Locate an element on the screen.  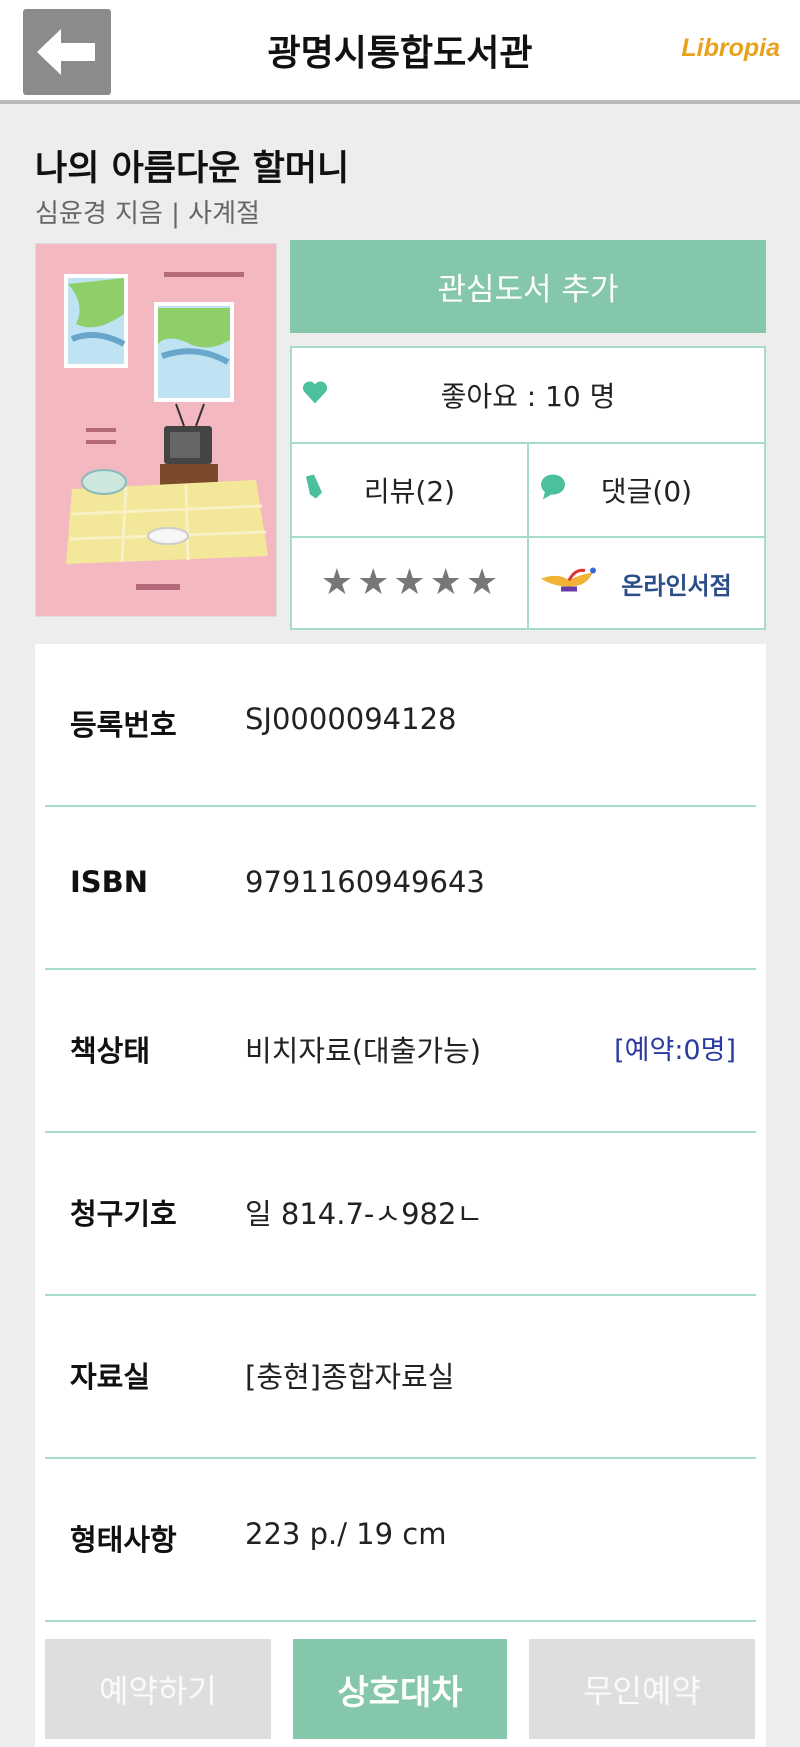
detail-value: 223 p./ 19 cm is located at coordinates (346, 1534).